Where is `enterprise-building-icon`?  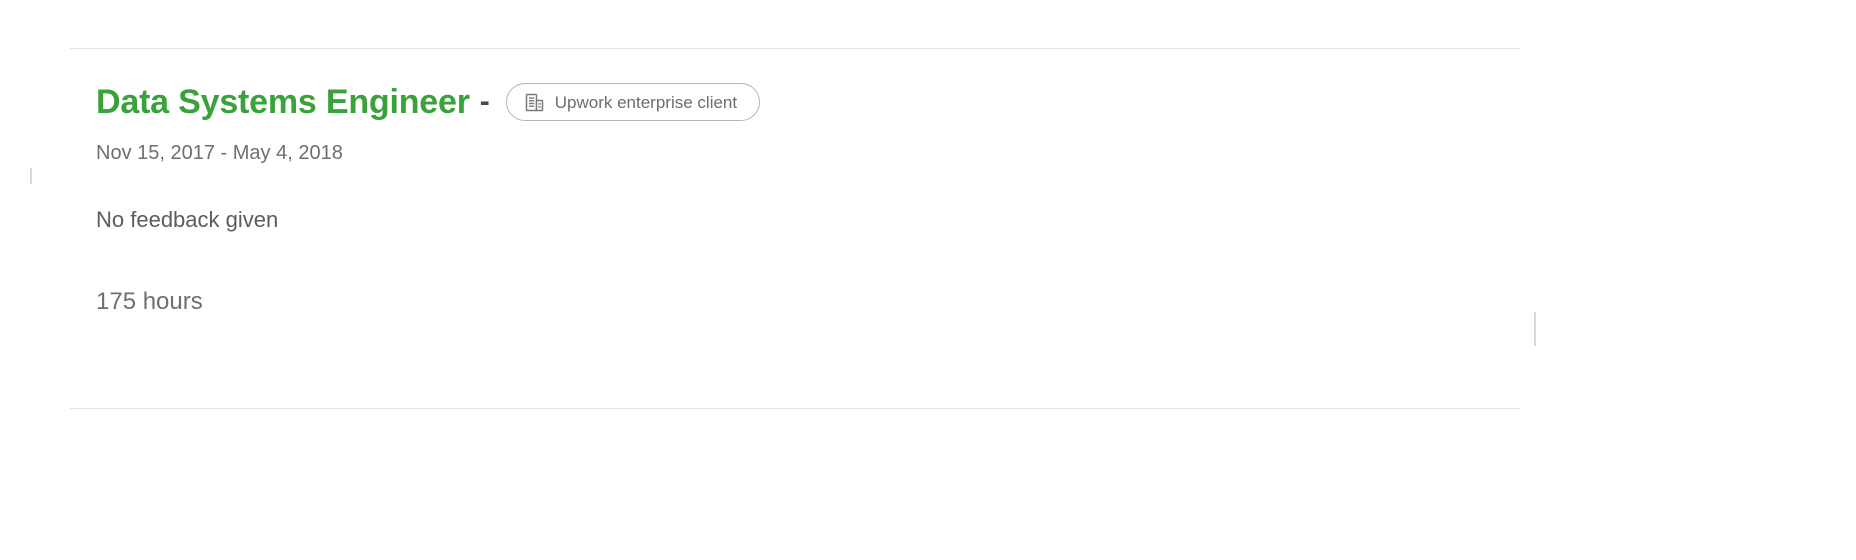 enterprise-building-icon is located at coordinates (534, 102).